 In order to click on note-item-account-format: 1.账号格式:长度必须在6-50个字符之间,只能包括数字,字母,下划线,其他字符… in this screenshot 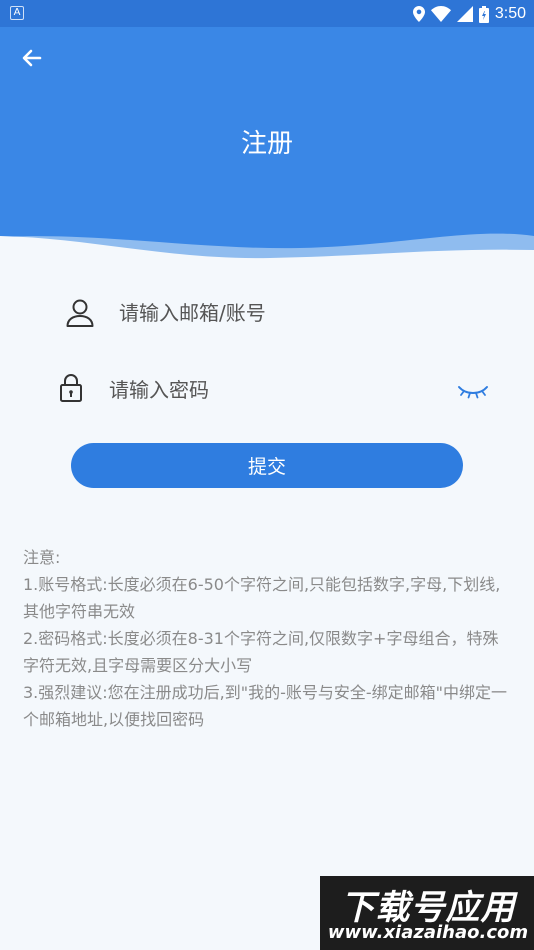, I will do `click(262, 598)`.